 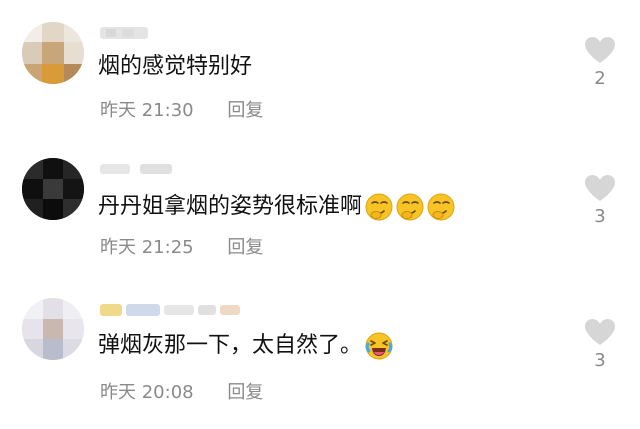 I want to click on comment-meta: 昨天 21:30 回复, so click(x=181, y=109).